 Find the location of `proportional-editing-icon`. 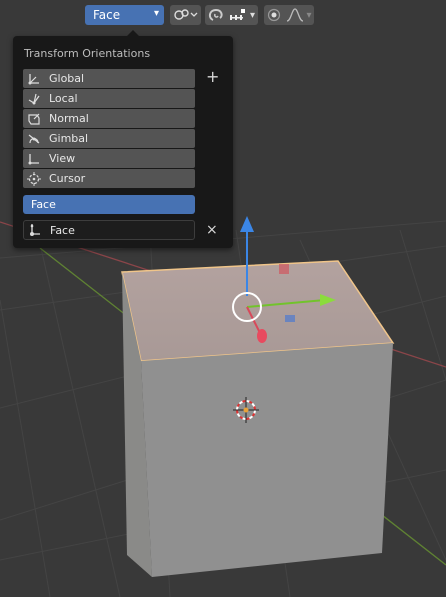

proportional-editing-icon is located at coordinates (274, 15).